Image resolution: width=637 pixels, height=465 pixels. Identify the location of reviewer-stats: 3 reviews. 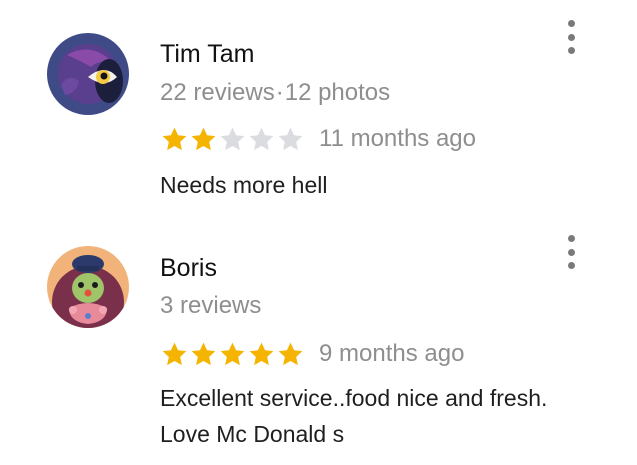
(210, 306).